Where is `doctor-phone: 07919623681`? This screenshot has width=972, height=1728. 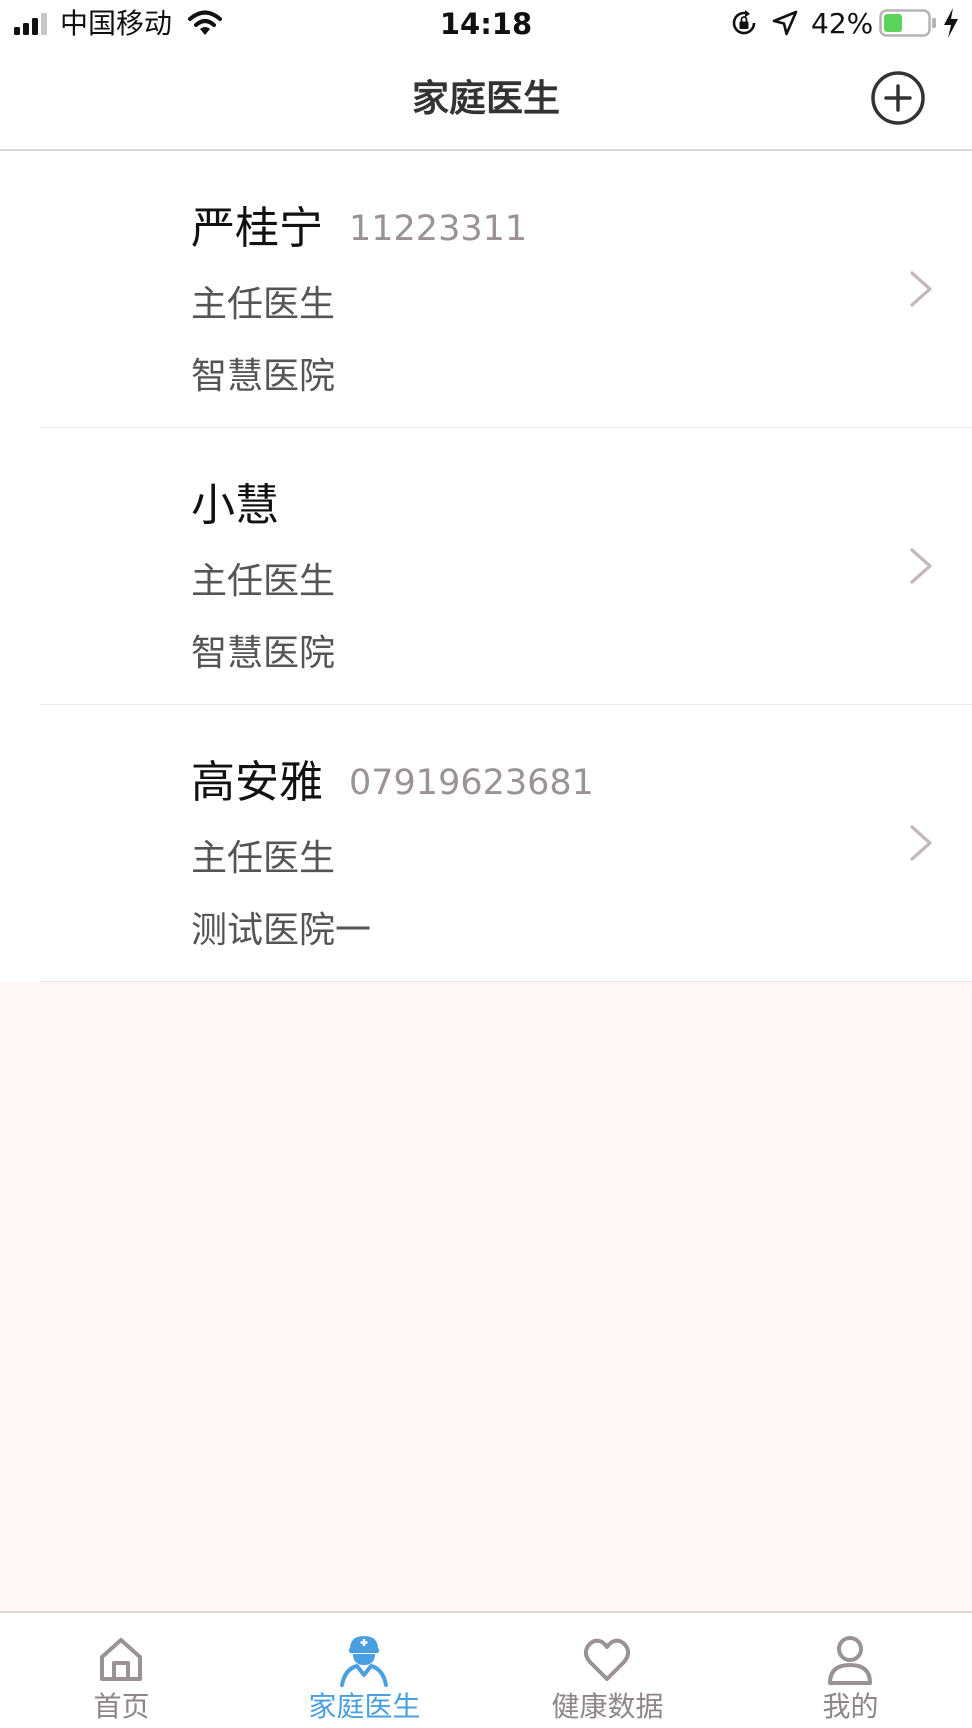
doctor-phone: 07919623681 is located at coordinates (471, 783).